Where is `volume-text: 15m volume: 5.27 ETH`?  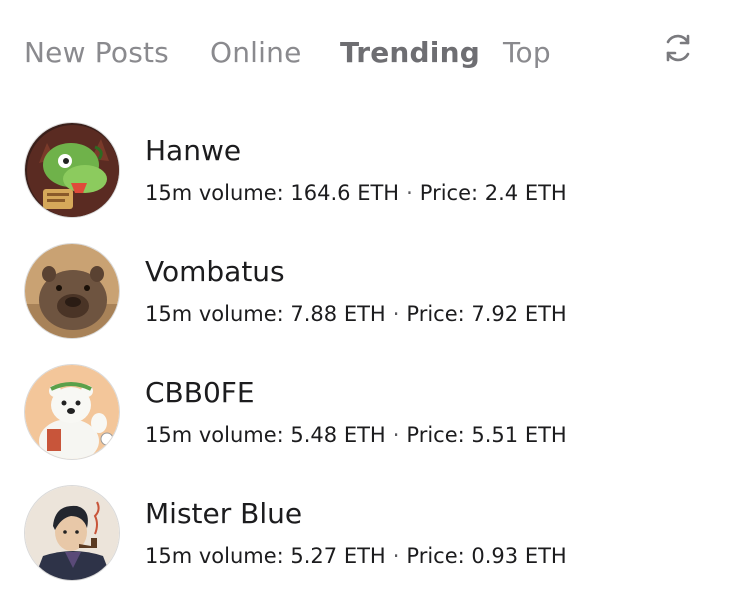 volume-text: 15m volume: 5.27 ETH is located at coordinates (265, 556).